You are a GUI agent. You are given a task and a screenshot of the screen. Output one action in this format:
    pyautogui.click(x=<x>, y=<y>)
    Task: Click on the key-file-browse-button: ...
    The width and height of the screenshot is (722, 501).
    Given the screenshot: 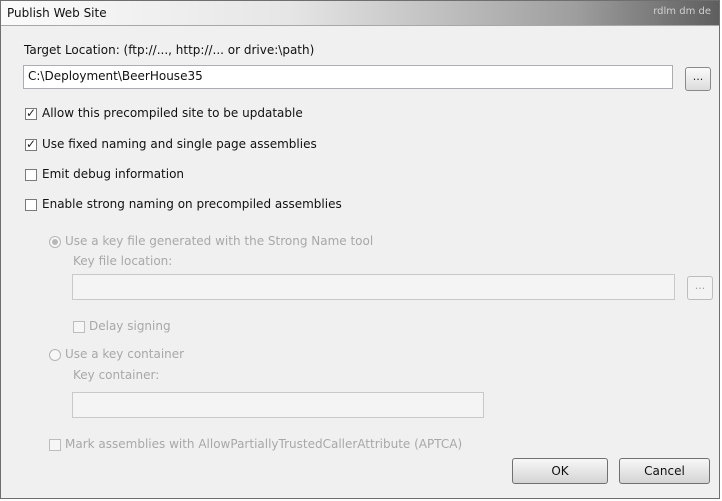 What is the action you would take?
    pyautogui.click(x=700, y=288)
    